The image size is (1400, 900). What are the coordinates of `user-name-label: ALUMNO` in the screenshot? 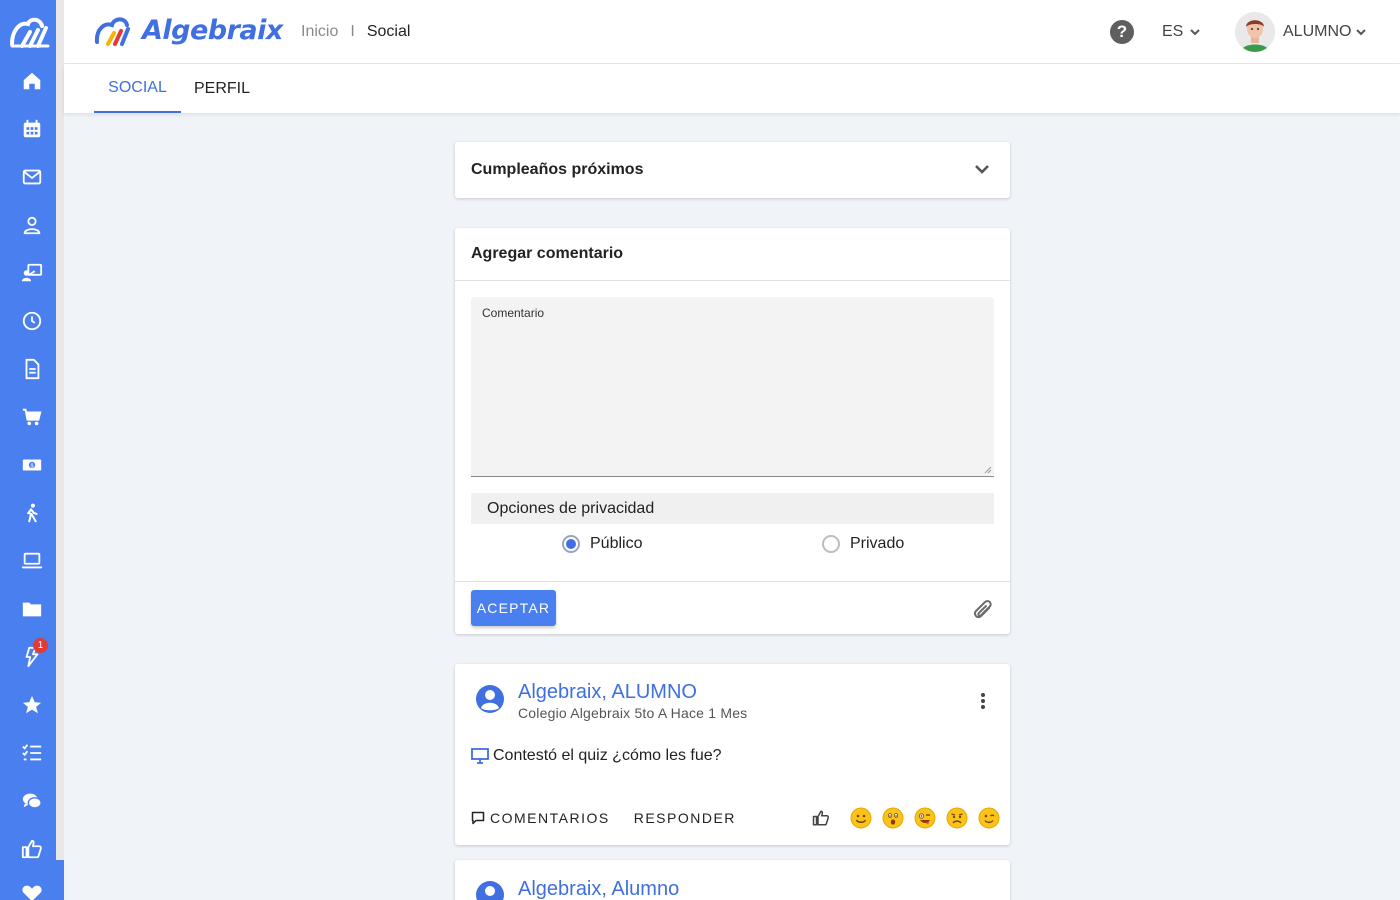 It's located at (1317, 31).